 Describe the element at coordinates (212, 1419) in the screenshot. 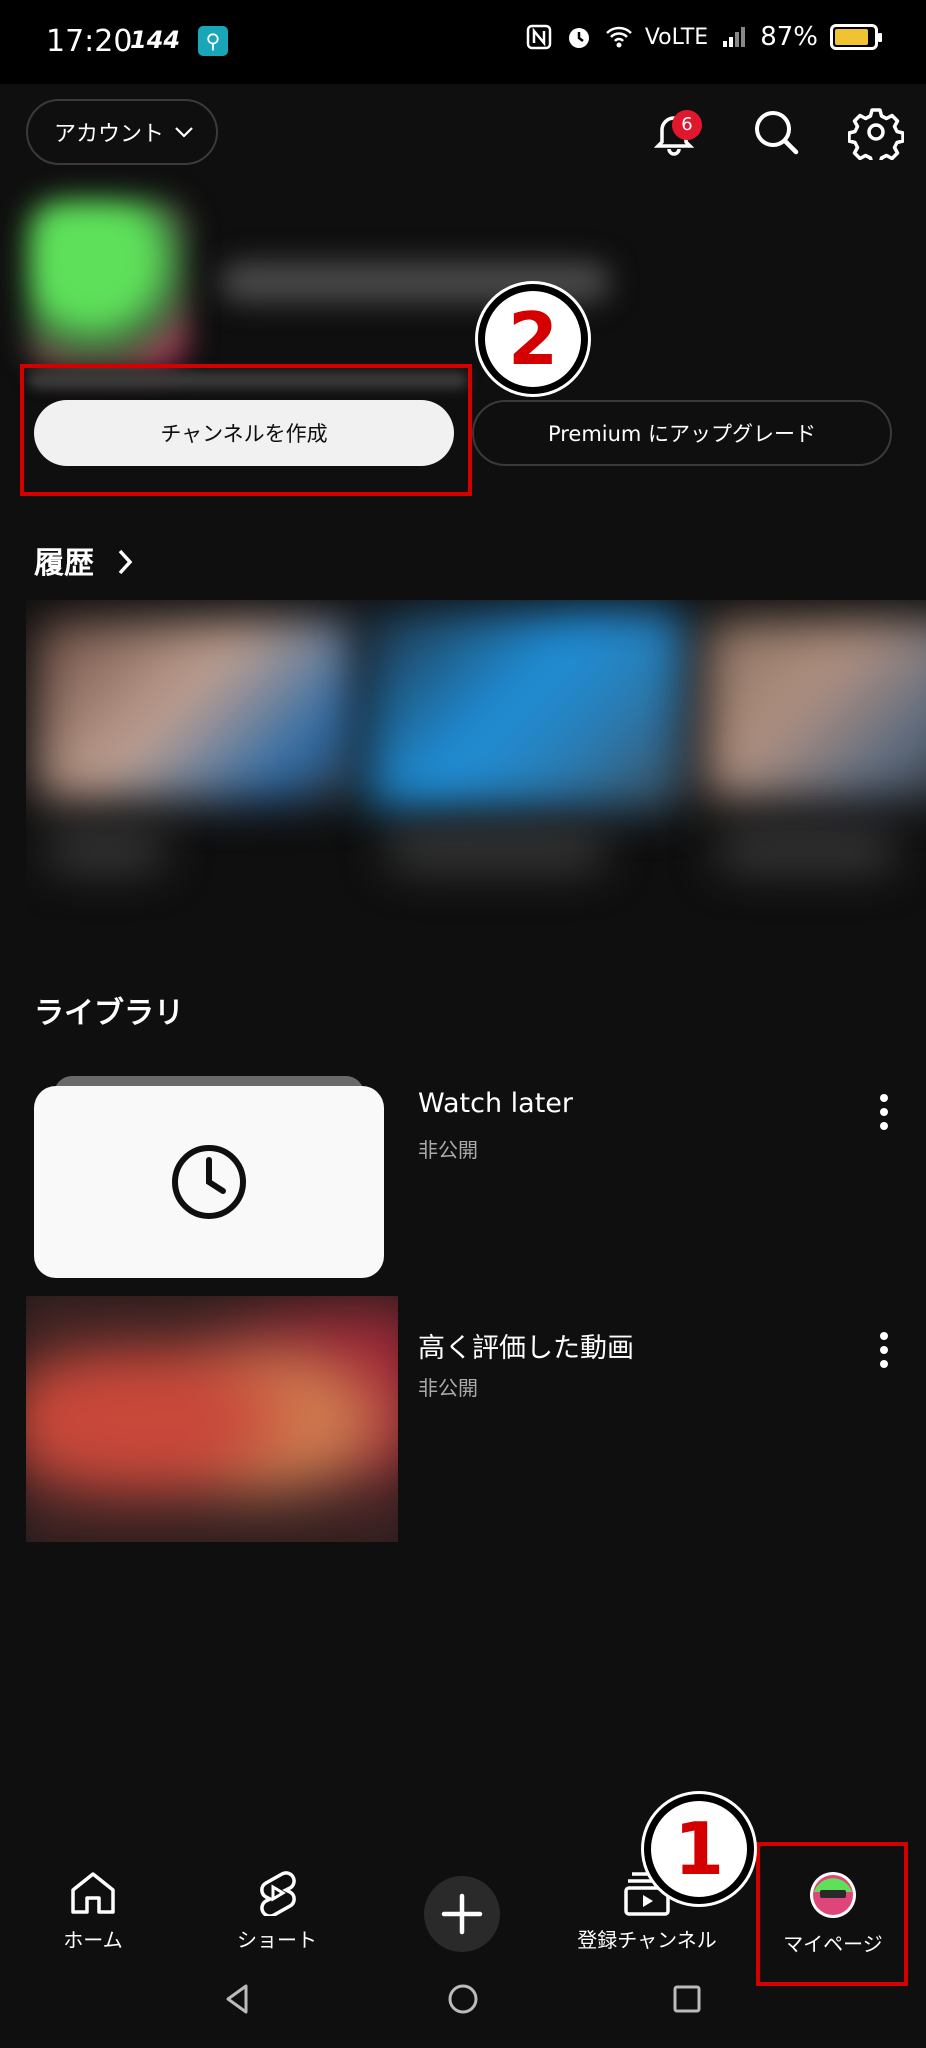

I see `liked-videos-thumbnail` at that location.